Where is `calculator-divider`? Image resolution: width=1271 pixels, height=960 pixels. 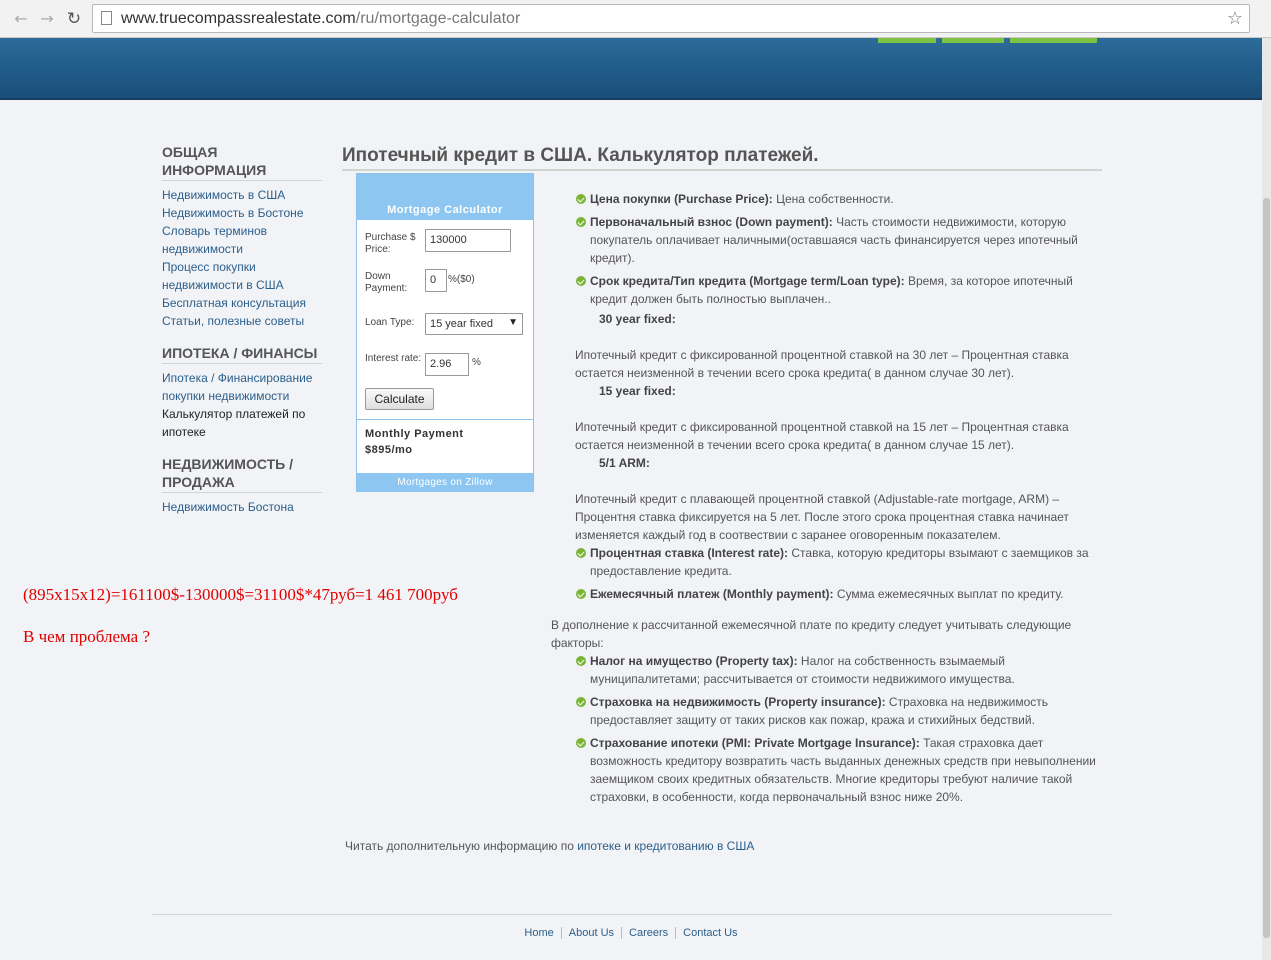
calculator-divider is located at coordinates (445, 419).